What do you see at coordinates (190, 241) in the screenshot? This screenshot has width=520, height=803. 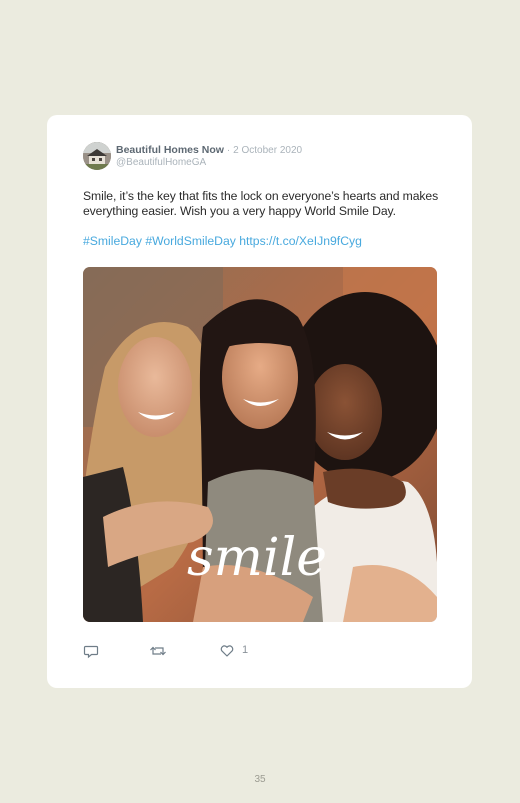 I see `hashtag-worldsmileday: #WorldSmileDay` at bounding box center [190, 241].